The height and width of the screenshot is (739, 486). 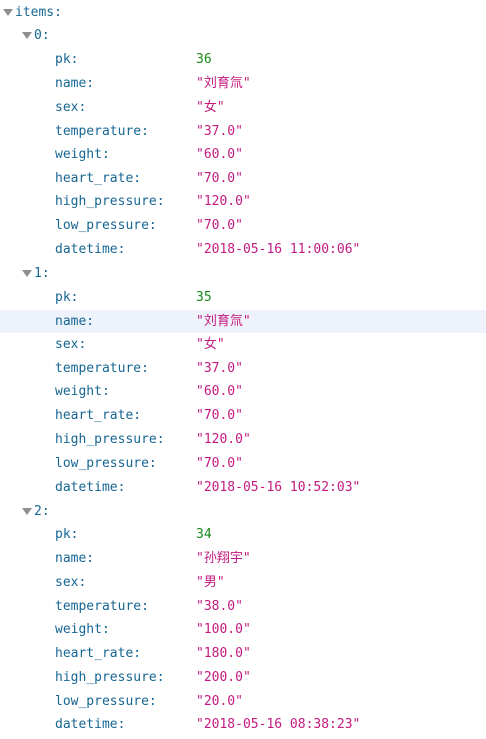 What do you see at coordinates (278, 249) in the screenshot?
I see `field-value: "2018-05-16 11:00:06"` at bounding box center [278, 249].